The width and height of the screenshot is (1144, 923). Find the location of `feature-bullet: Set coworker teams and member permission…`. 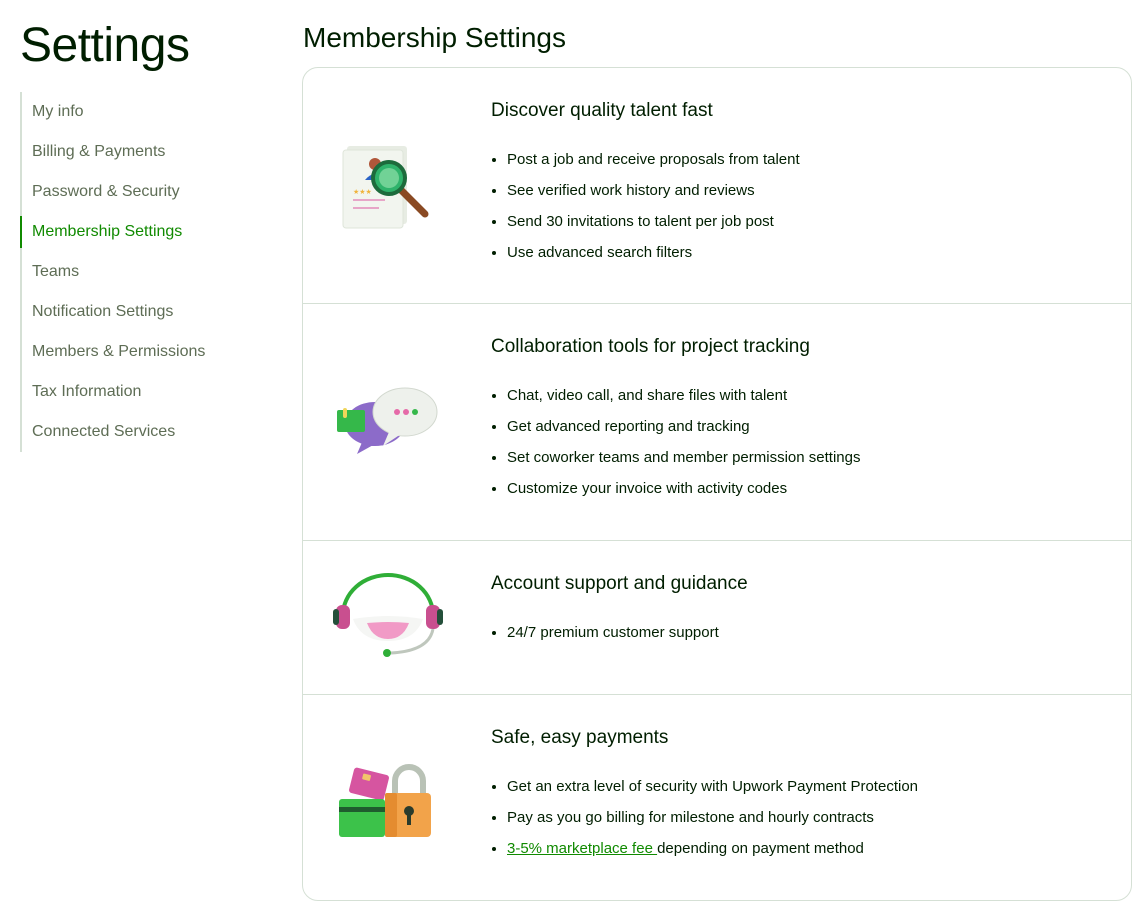

feature-bullet: Set coworker teams and member permission… is located at coordinates (683, 457).